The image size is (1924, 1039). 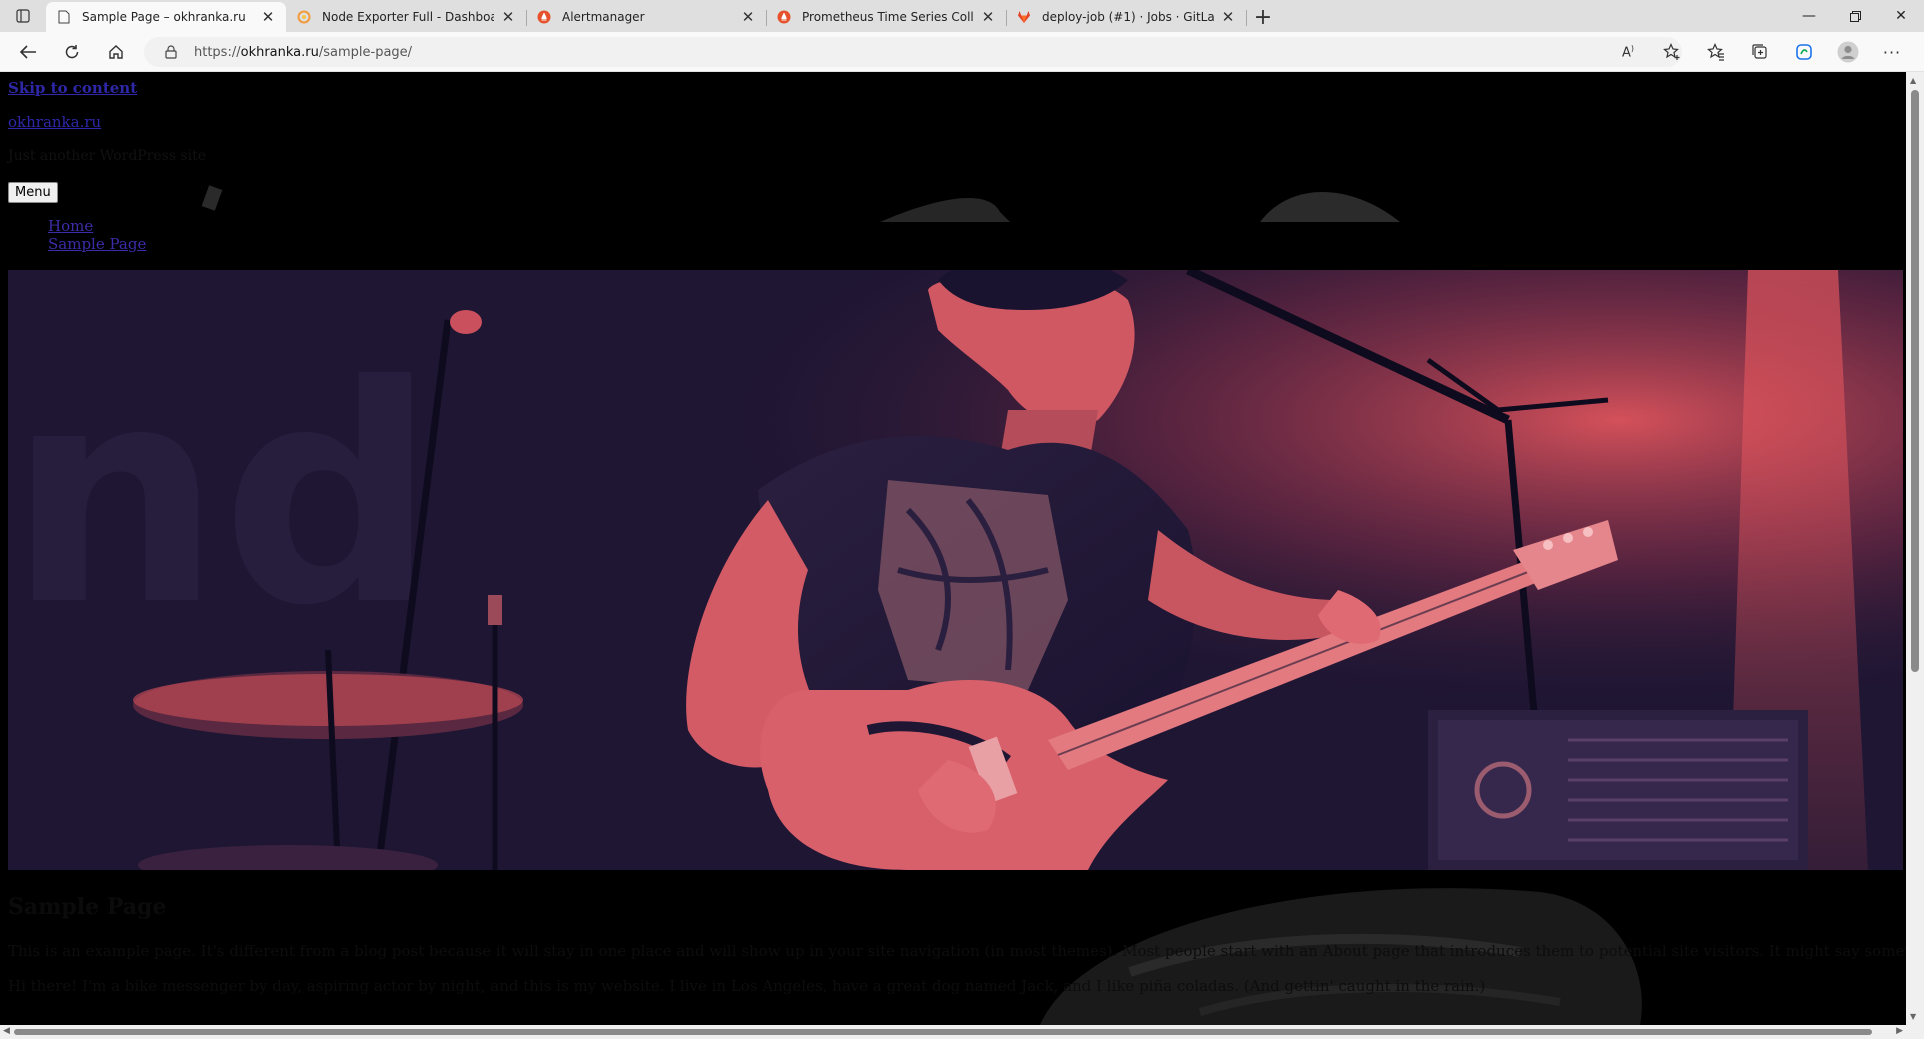 I want to click on star-add-icon, so click(x=1671, y=51).